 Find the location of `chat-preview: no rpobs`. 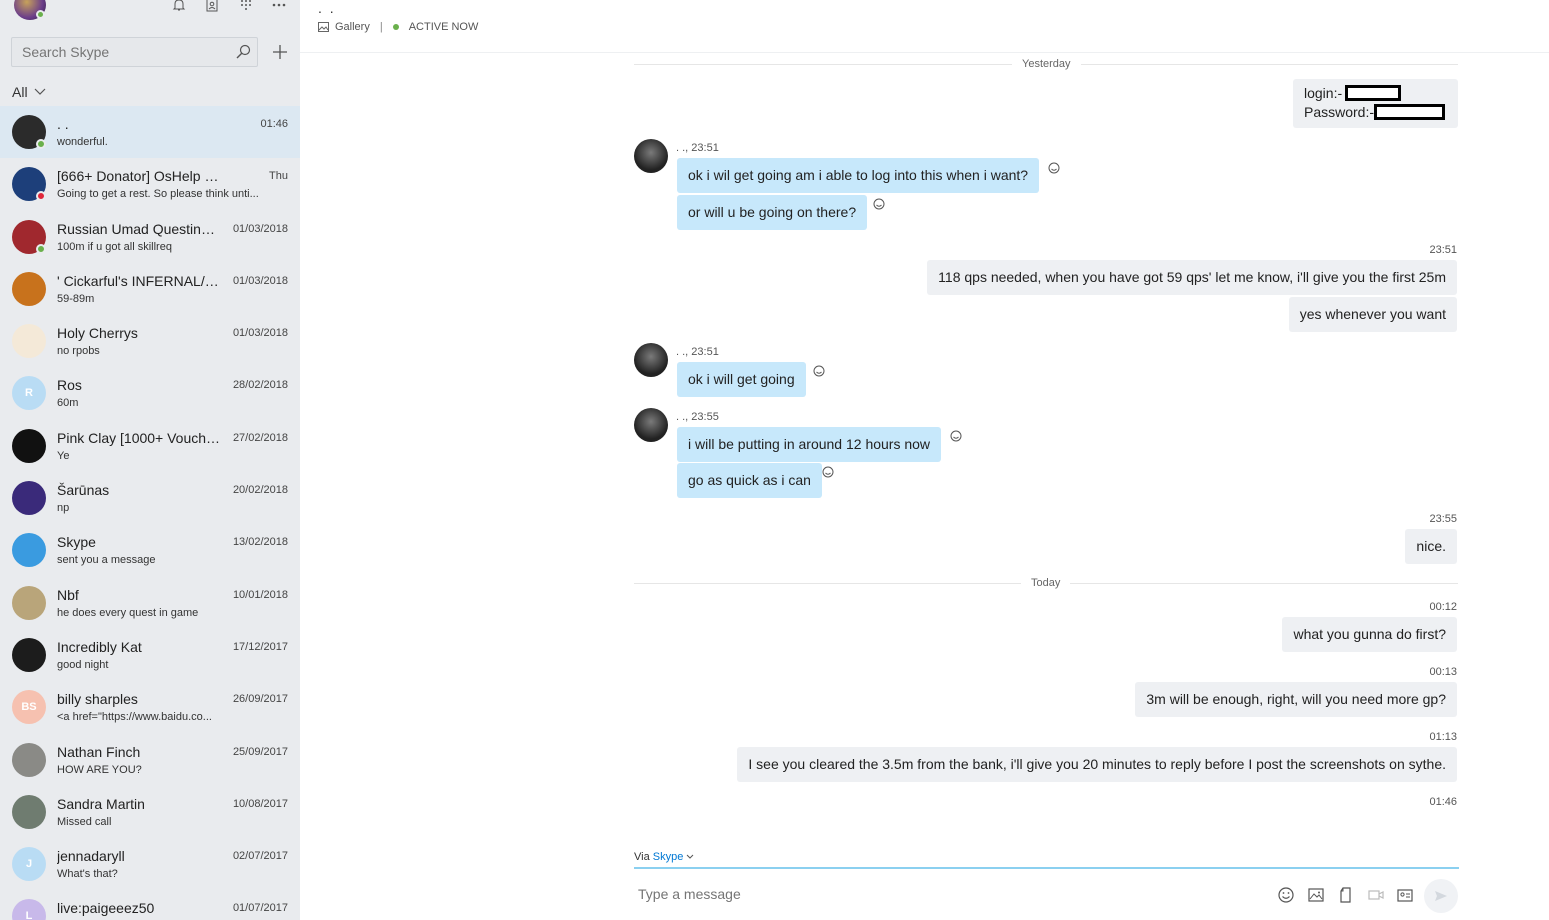

chat-preview: no rpobs is located at coordinates (78, 351).